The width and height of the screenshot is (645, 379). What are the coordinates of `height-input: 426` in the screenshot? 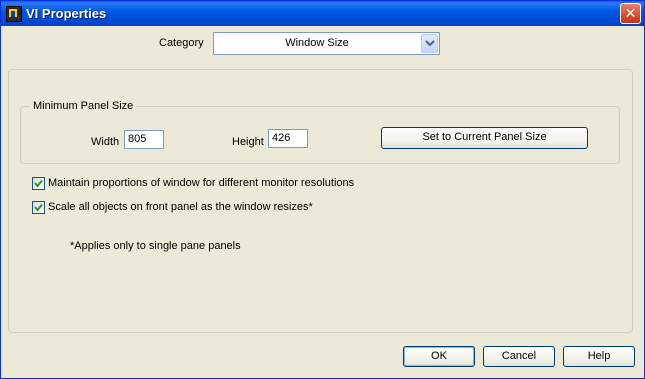 It's located at (288, 138).